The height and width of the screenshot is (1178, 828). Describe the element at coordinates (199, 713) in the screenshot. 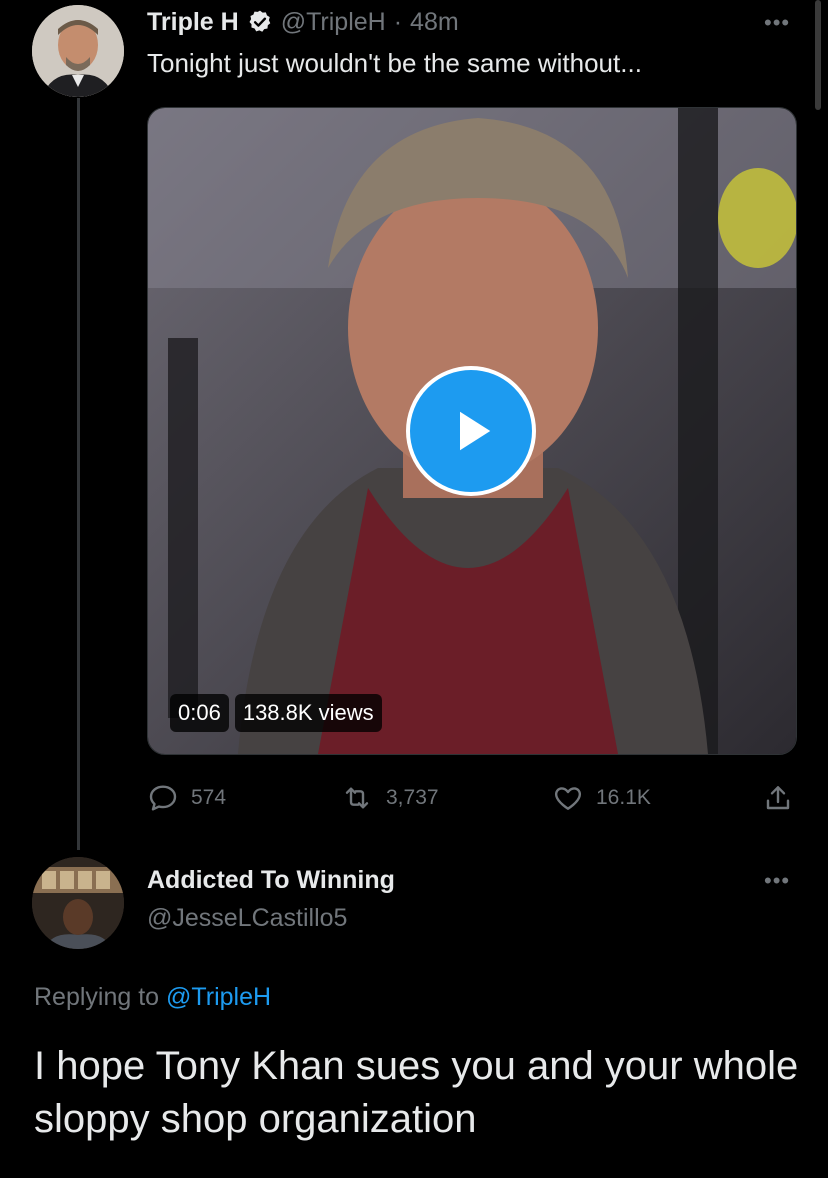

I see `video-duration: 0:06` at that location.